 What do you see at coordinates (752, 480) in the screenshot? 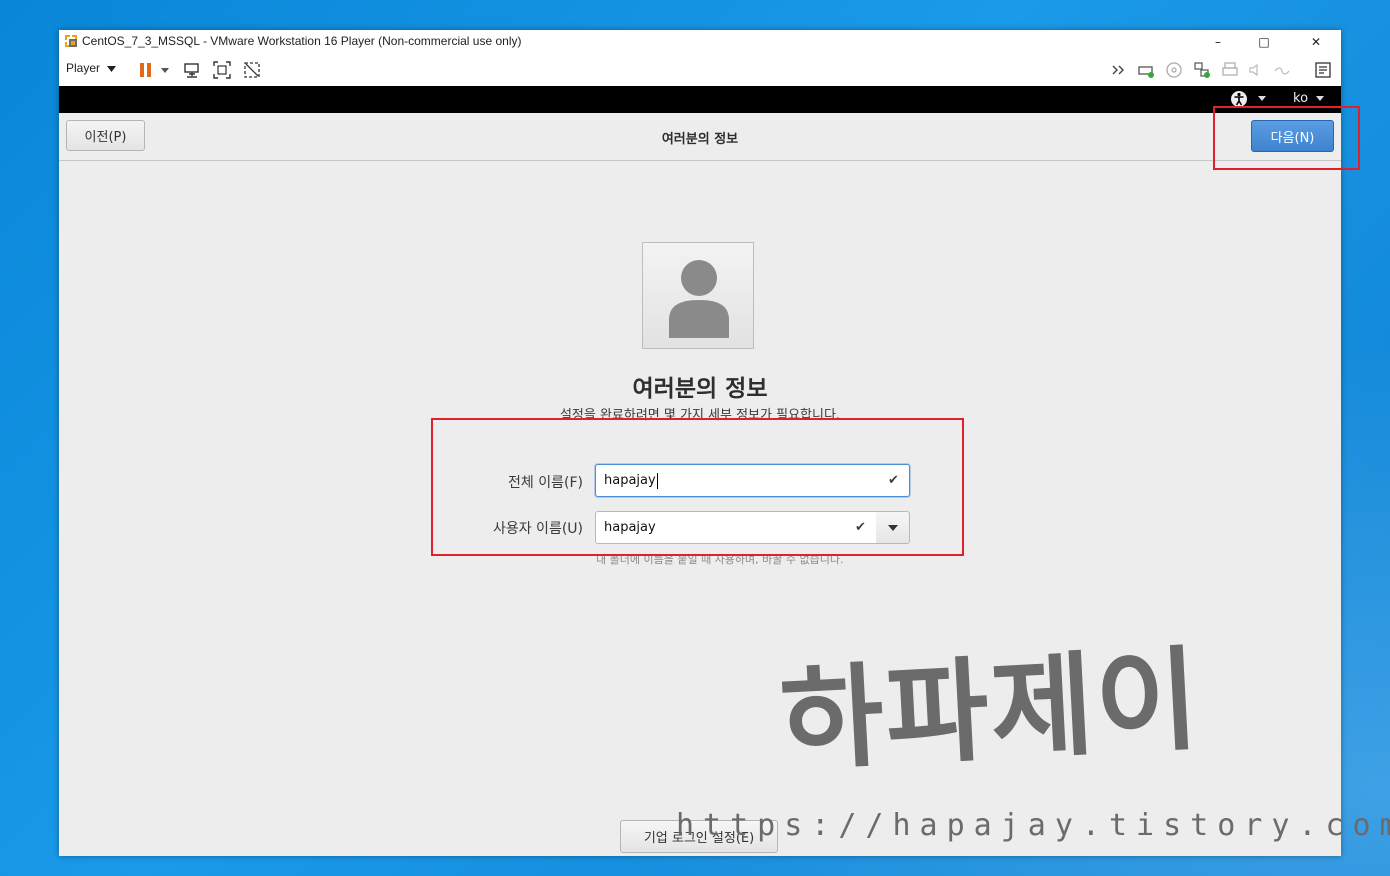
I see `full-name-input: hapajay ✔` at bounding box center [752, 480].